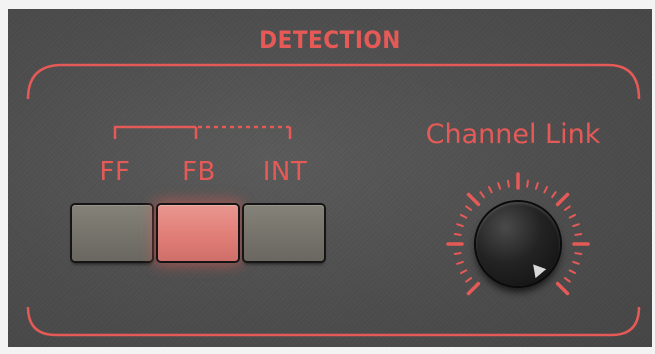 The width and height of the screenshot is (655, 354). I want to click on channel-link-knob, so click(518, 244).